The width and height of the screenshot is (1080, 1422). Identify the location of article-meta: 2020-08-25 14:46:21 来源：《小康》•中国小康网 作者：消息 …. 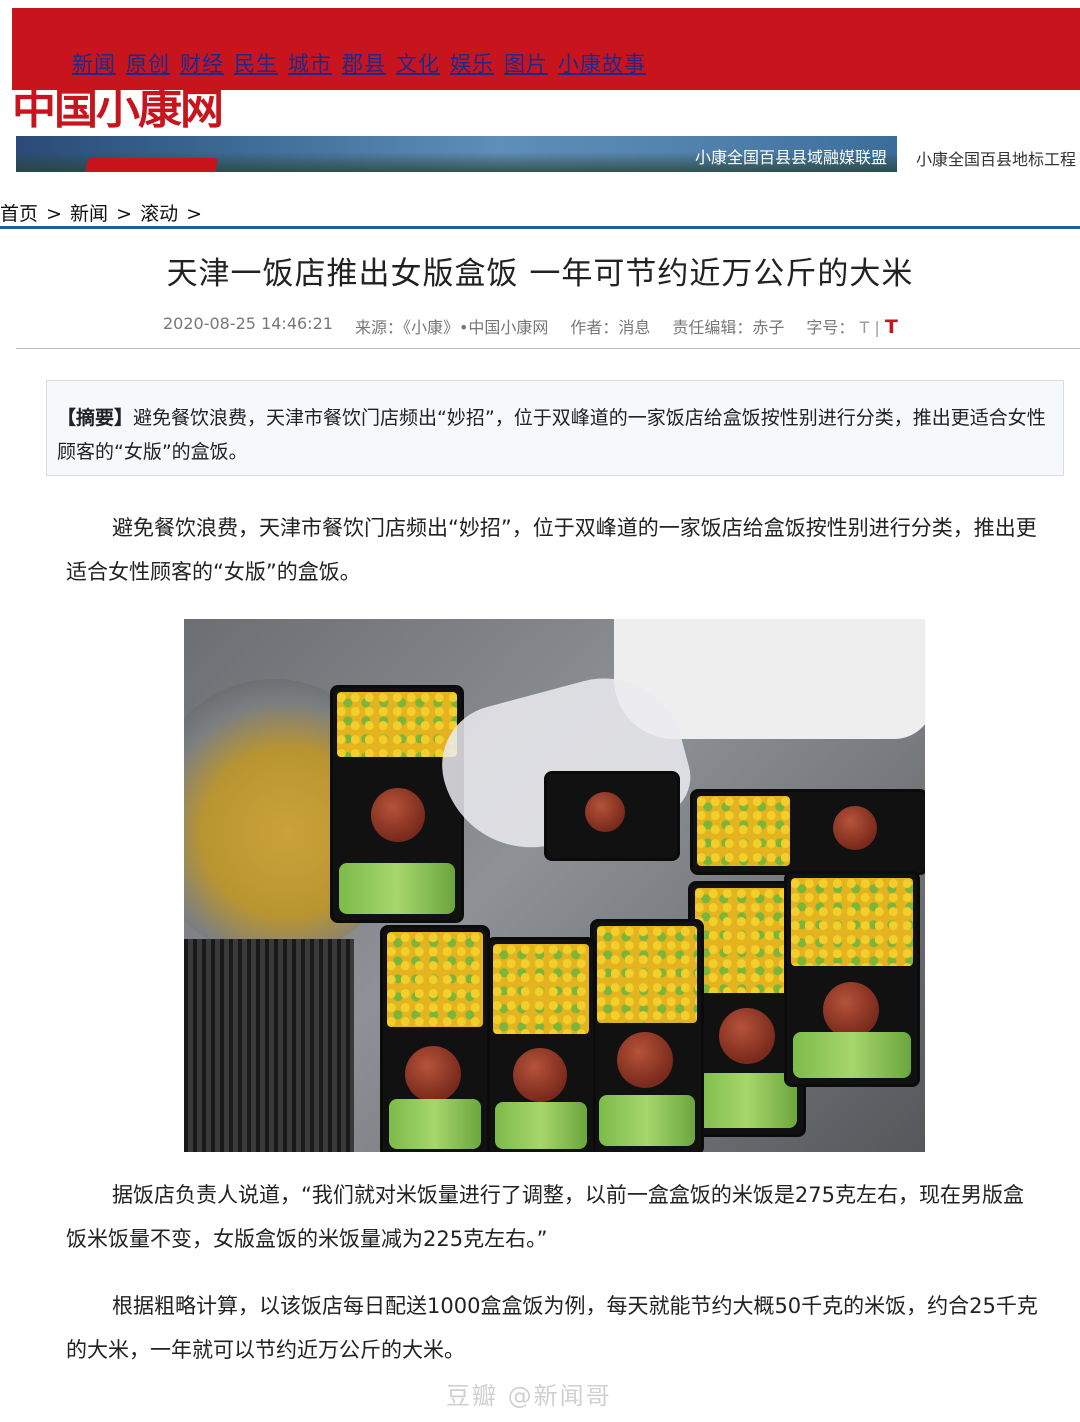
(530, 326).